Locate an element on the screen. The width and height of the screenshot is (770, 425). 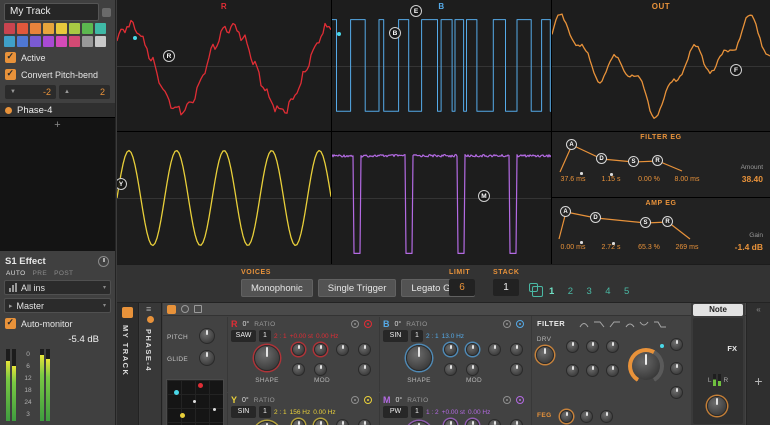
pitch-knob is located at coordinates (207, 336).